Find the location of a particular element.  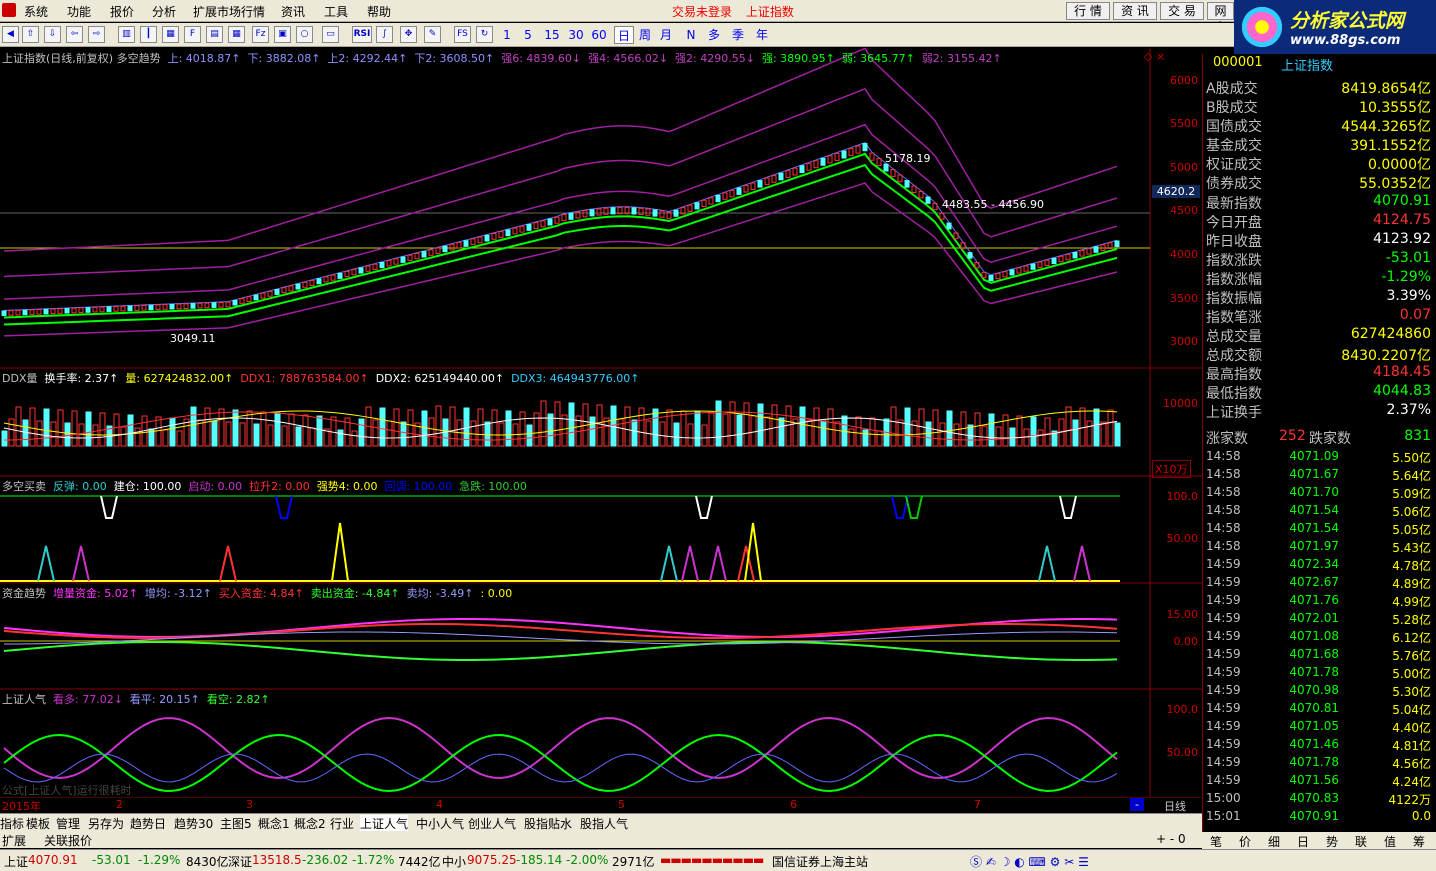

period-5: 5 is located at coordinates (528, 35).